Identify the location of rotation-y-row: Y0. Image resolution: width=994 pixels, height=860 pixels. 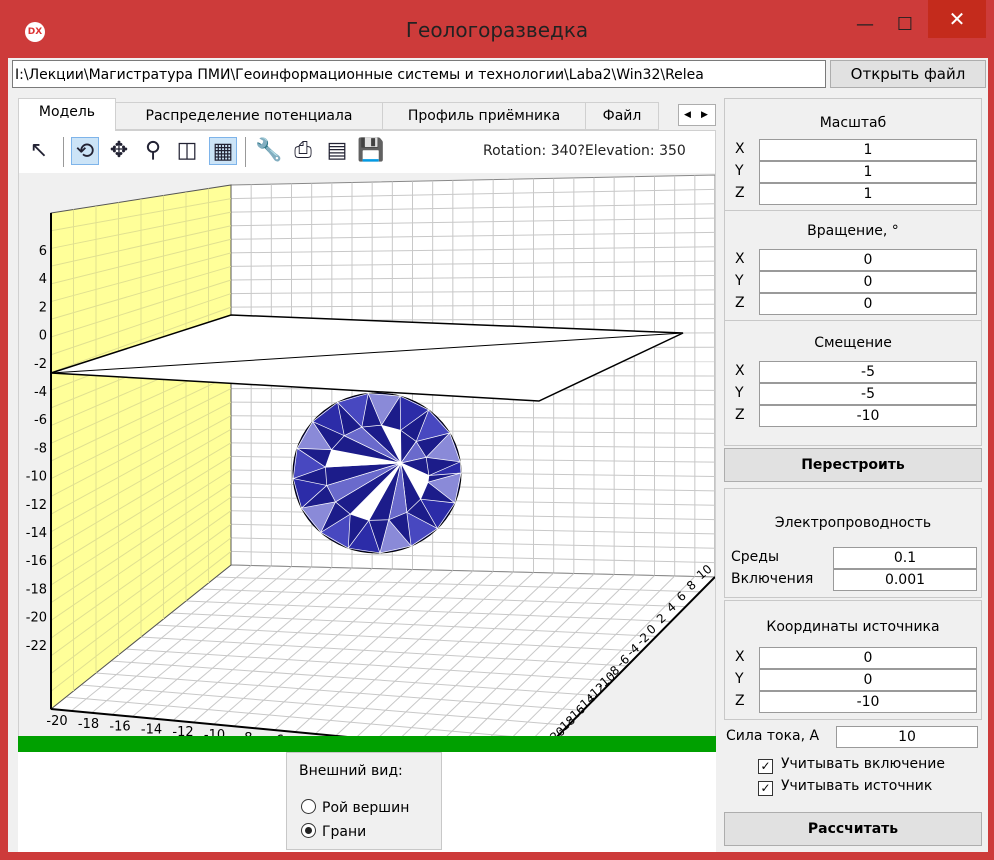
(853, 282).